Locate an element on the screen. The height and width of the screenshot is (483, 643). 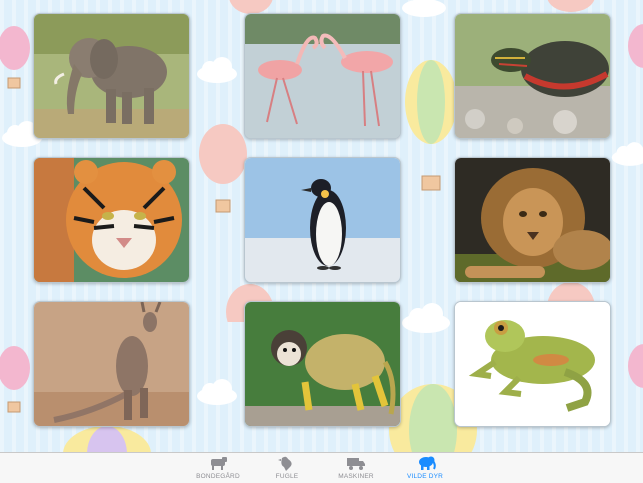
tab-bondegard: BONDEGÅRD is located at coordinates (218, 468).